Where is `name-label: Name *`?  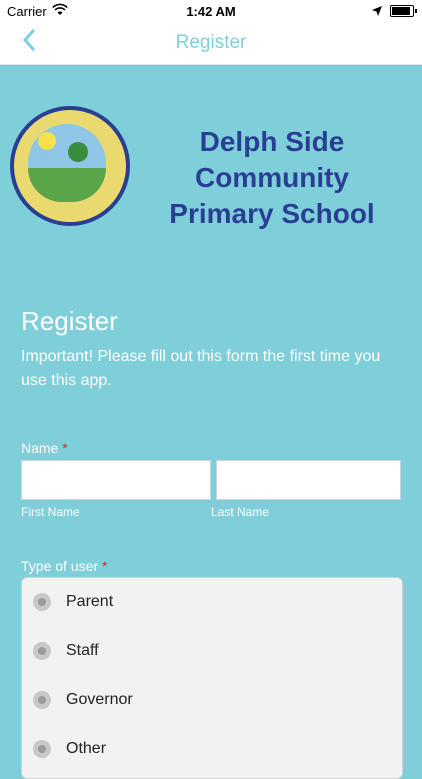 name-label: Name * is located at coordinates (44, 448).